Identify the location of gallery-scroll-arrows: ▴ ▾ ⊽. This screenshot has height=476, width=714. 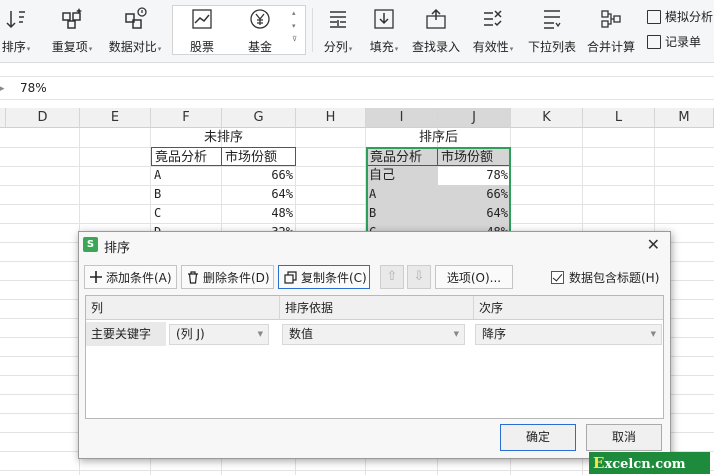
(294, 26).